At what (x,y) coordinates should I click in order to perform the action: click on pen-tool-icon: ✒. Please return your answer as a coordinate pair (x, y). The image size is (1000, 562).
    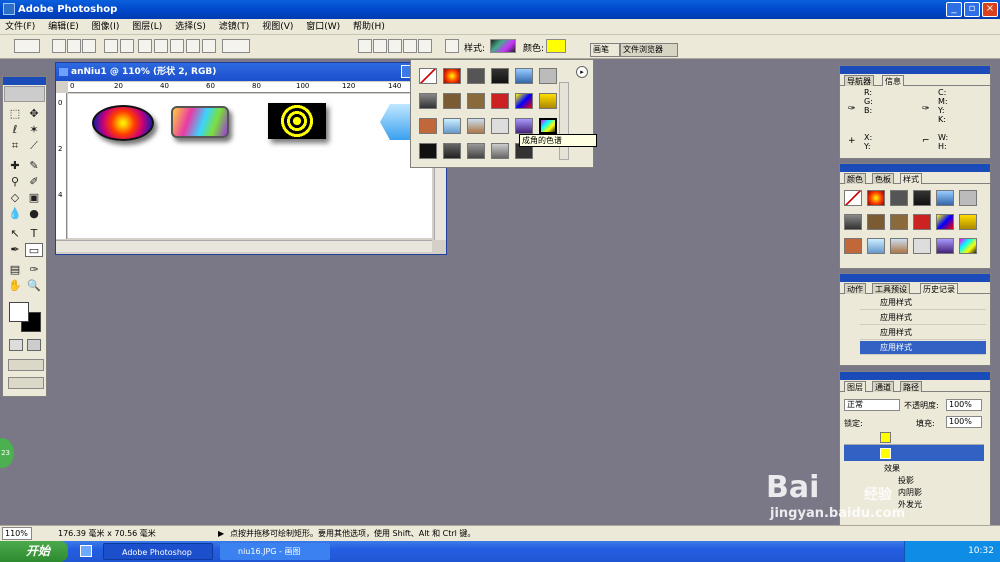
    Looking at the image, I should click on (15, 250).